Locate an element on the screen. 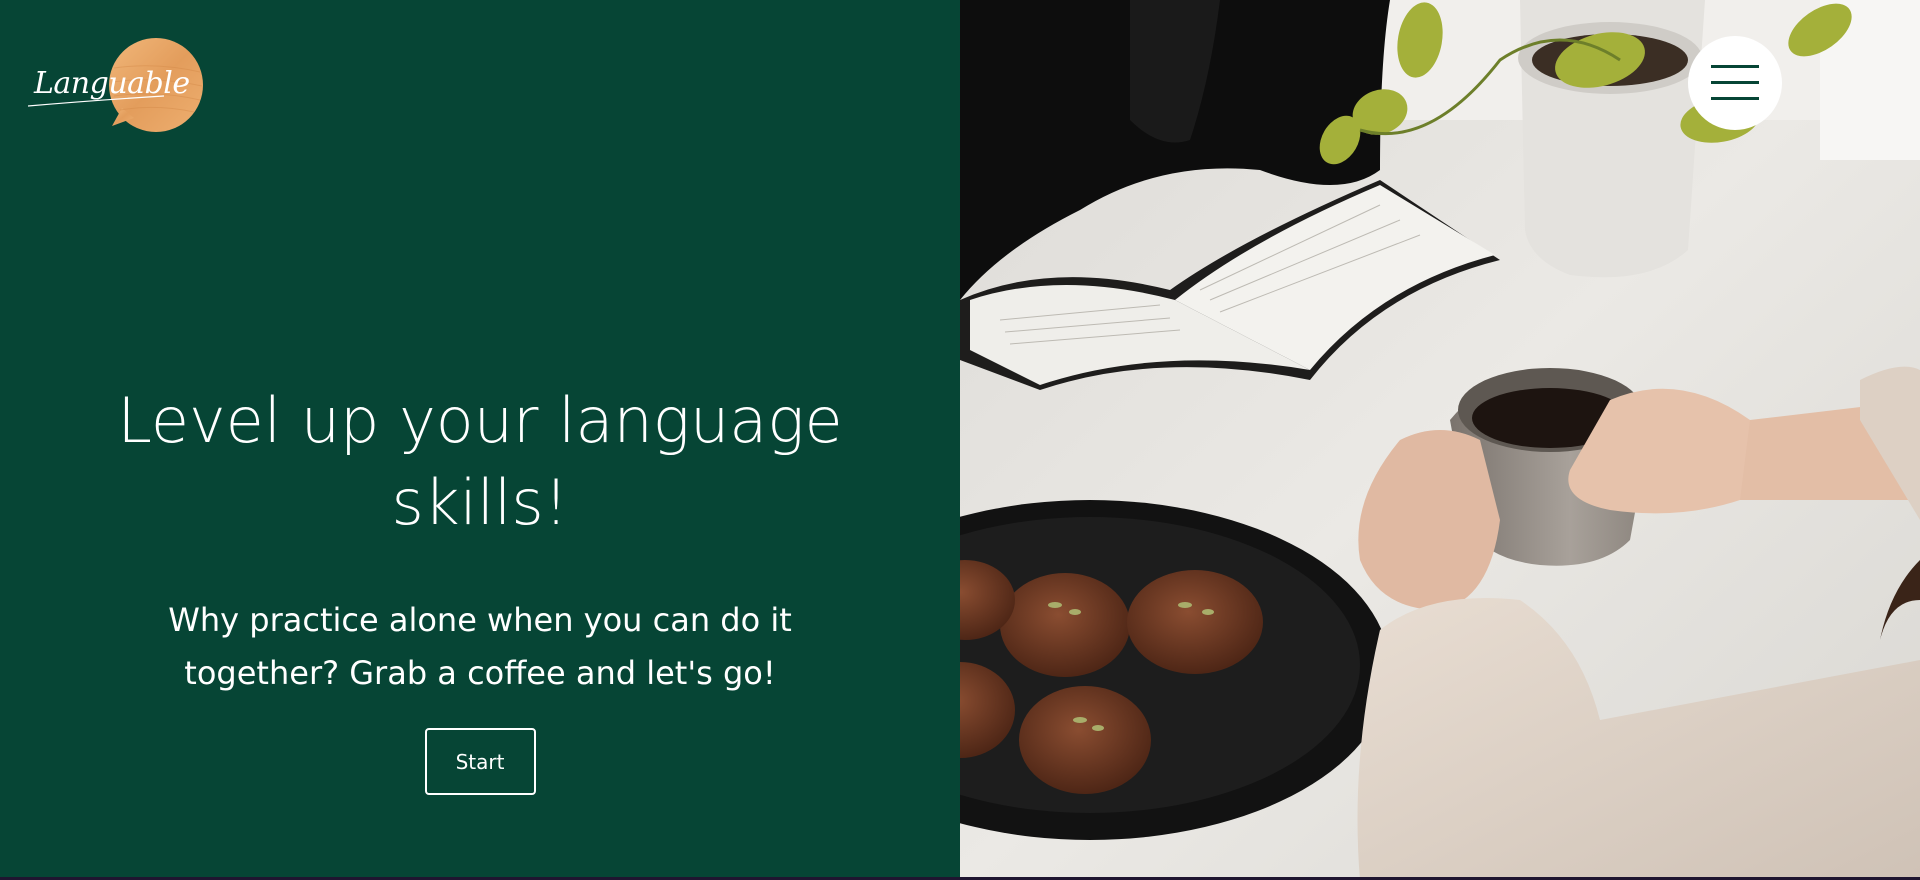 This screenshot has width=1920, height=880. hero-title: Level up your language skills! is located at coordinates (480, 461).